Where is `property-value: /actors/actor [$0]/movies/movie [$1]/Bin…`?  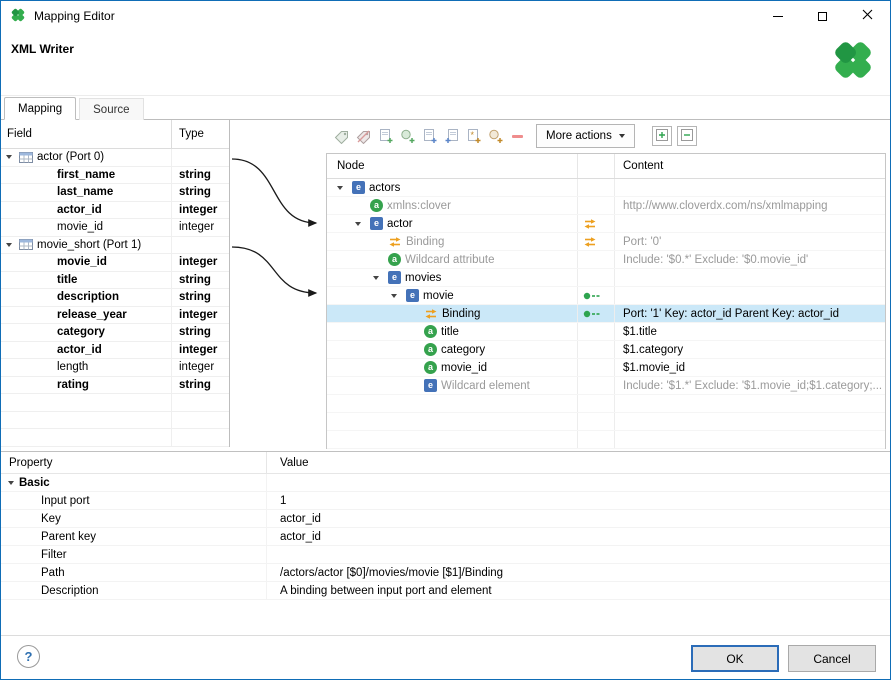 property-value: /actors/actor [$0]/movies/movie [$1]/Bin… is located at coordinates (578, 572).